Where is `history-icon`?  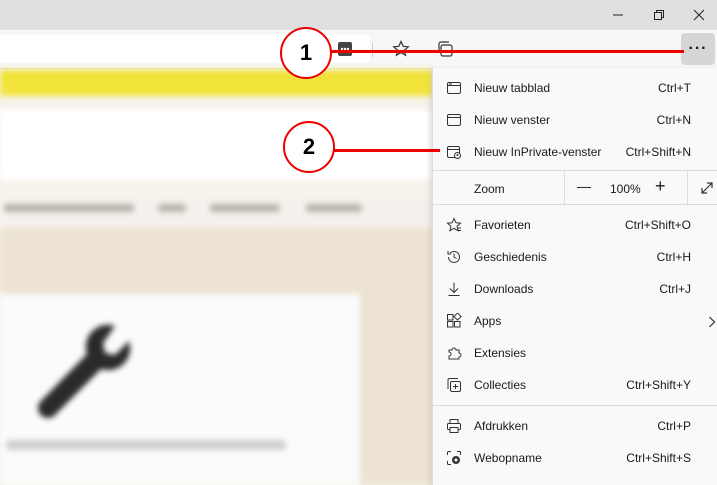 history-icon is located at coordinates (454, 257).